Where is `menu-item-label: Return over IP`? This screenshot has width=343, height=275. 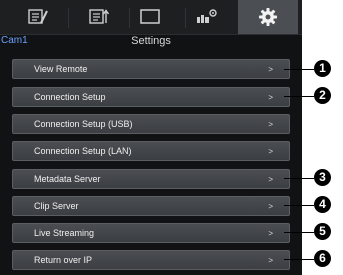 menu-item-label: Return over IP is located at coordinates (63, 260).